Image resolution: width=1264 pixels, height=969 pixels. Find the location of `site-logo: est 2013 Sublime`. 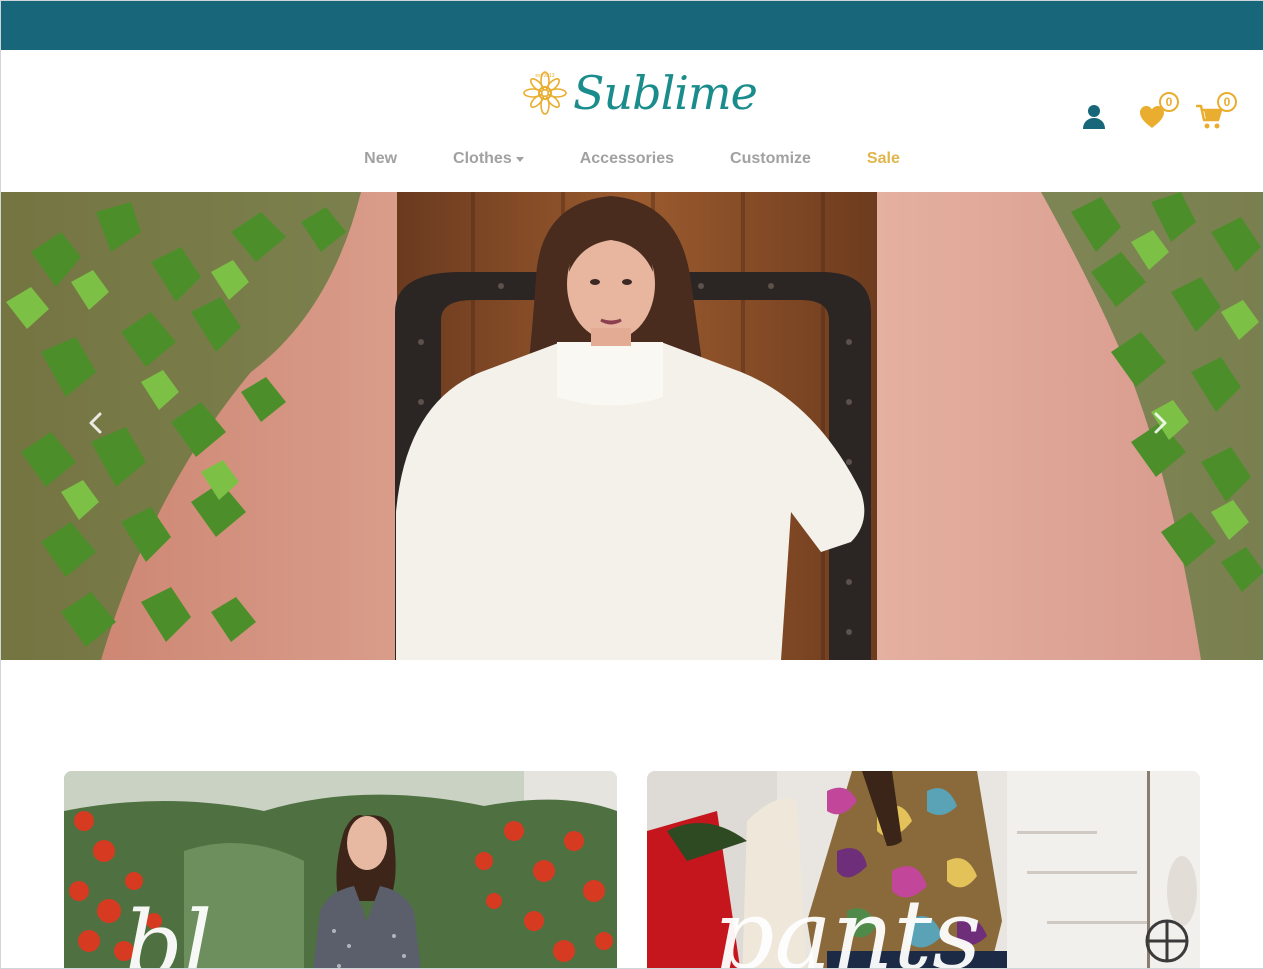

site-logo: est 2013 Sublime is located at coordinates (639, 93).